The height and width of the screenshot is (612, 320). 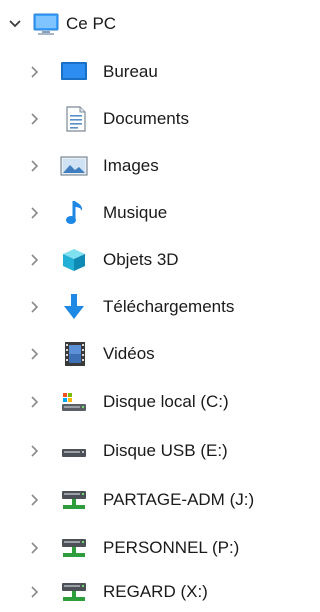 What do you see at coordinates (46, 24) in the screenshot?
I see `computer-icon` at bounding box center [46, 24].